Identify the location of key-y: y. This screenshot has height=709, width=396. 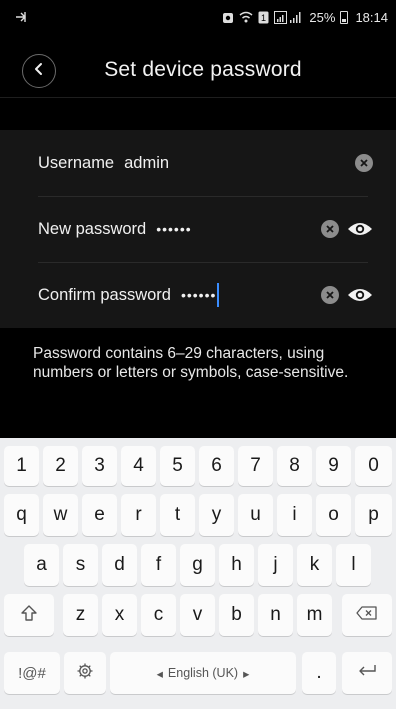
(216, 515).